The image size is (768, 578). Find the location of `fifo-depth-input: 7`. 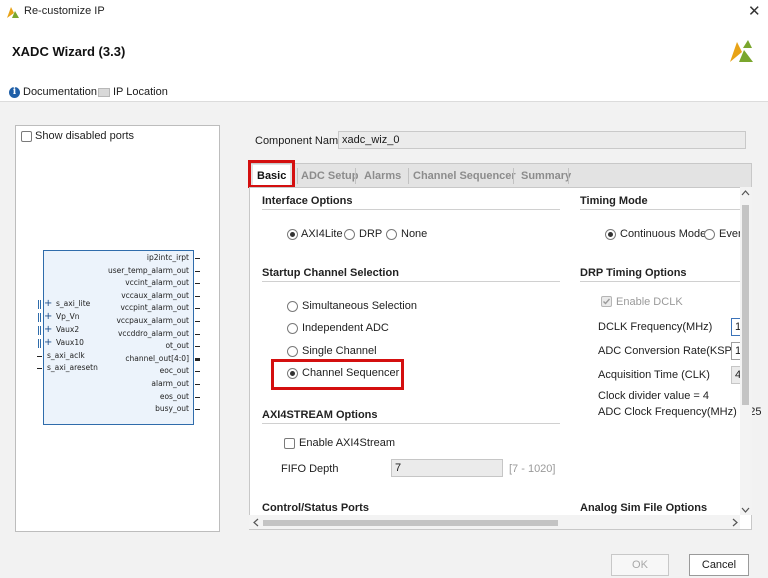

fifo-depth-input: 7 is located at coordinates (447, 468).